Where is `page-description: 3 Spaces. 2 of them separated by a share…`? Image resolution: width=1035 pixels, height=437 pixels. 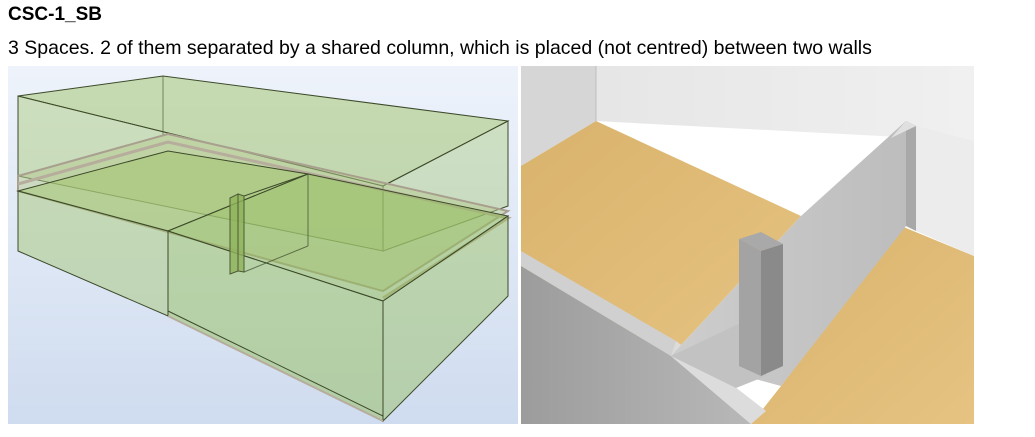
page-description: 3 Spaces. 2 of them separated by a share… is located at coordinates (440, 48).